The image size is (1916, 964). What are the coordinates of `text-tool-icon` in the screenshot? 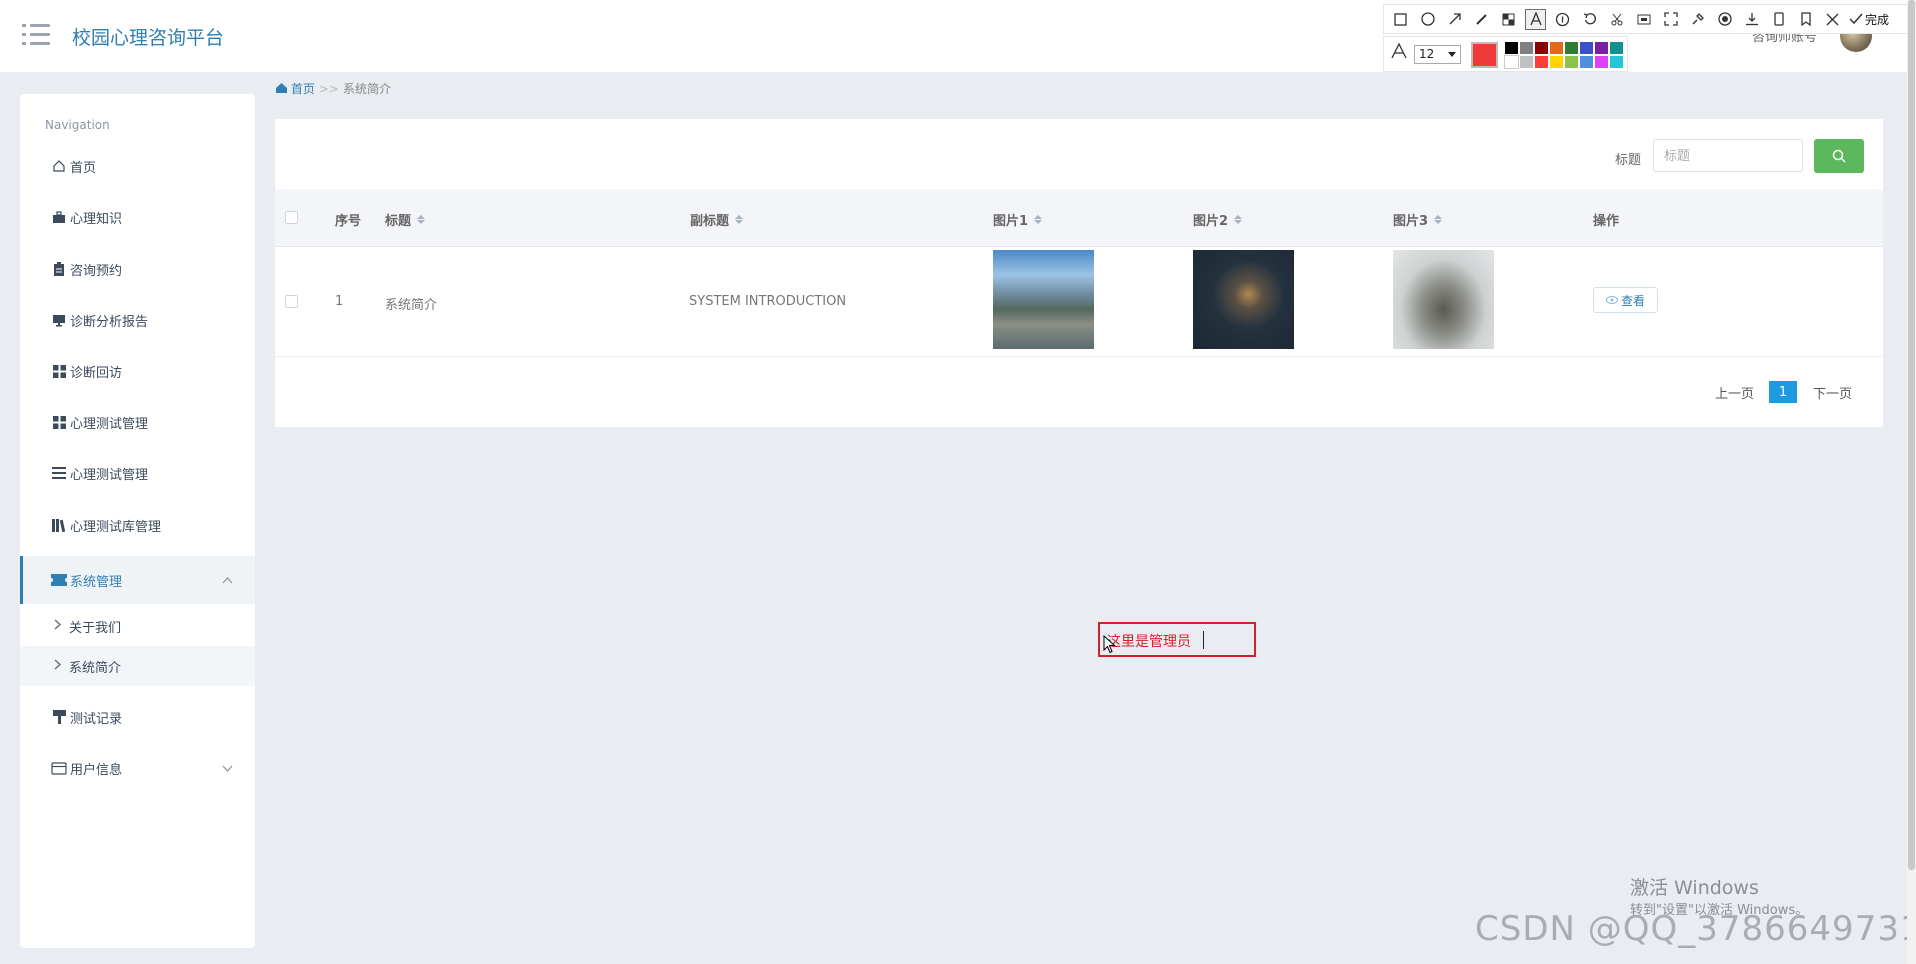 It's located at (1535, 19).